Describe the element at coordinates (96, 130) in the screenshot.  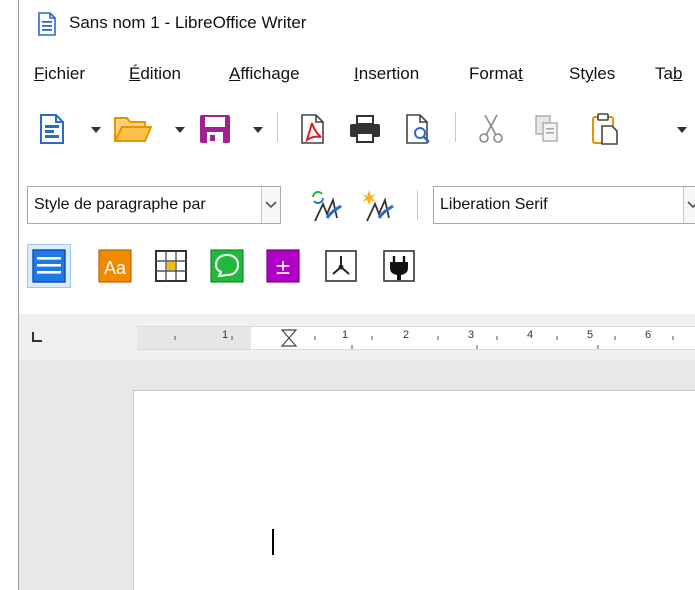
I see `new-dropdown-arrow` at that location.